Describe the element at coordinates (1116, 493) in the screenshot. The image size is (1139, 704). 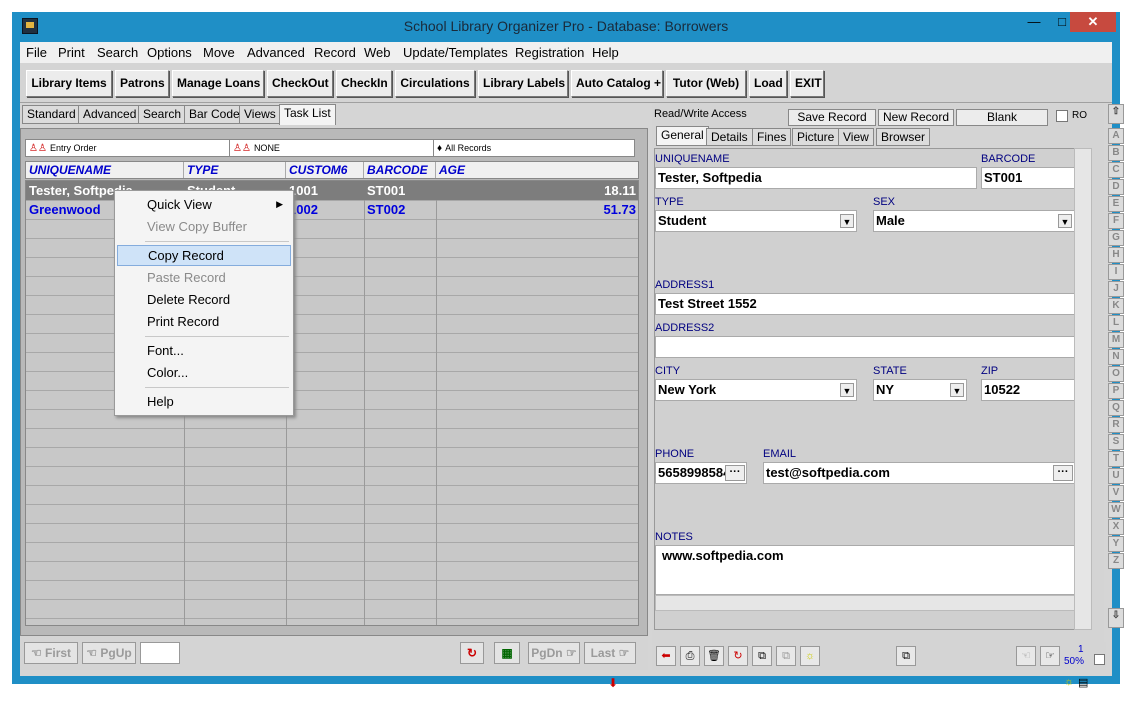
I see `alpha-v: V` at that location.